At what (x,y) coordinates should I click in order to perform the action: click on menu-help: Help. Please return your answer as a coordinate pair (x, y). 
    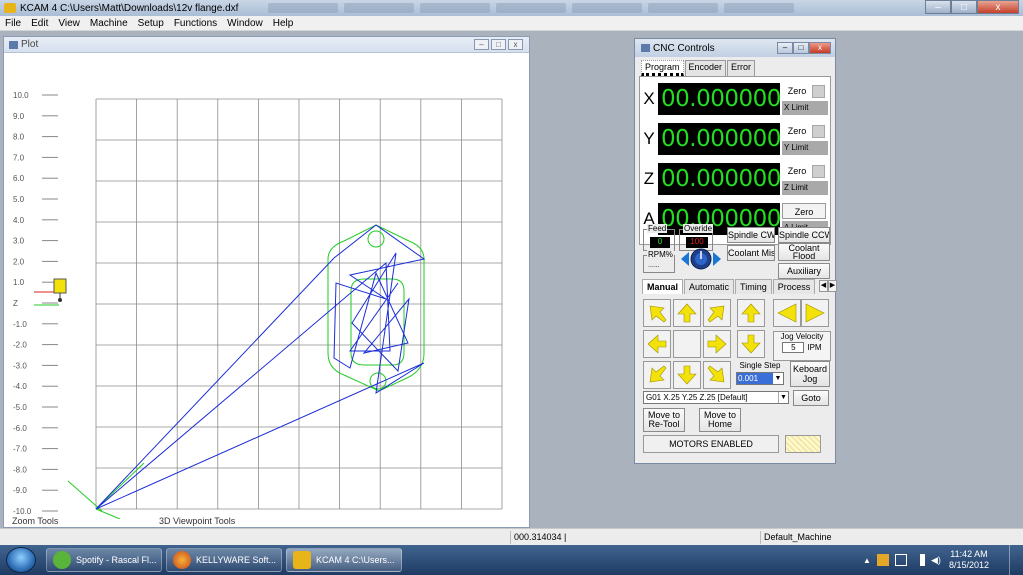
    Looking at the image, I should click on (283, 23).